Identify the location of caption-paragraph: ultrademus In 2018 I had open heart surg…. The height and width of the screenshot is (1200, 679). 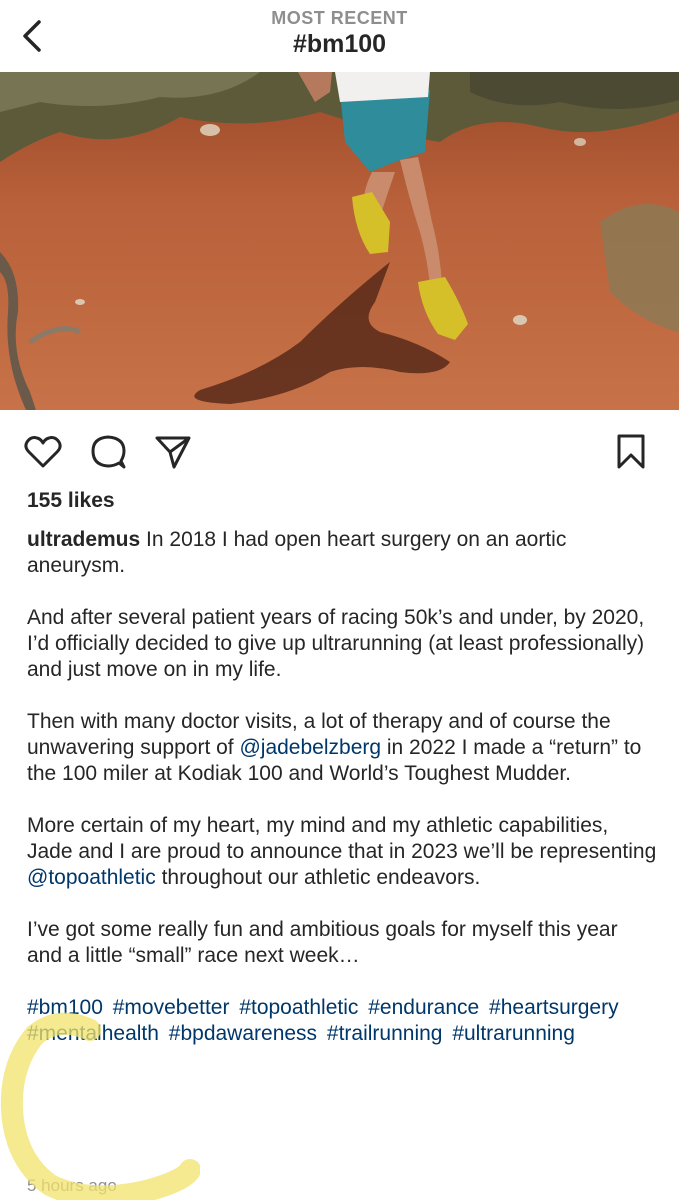
(342, 553).